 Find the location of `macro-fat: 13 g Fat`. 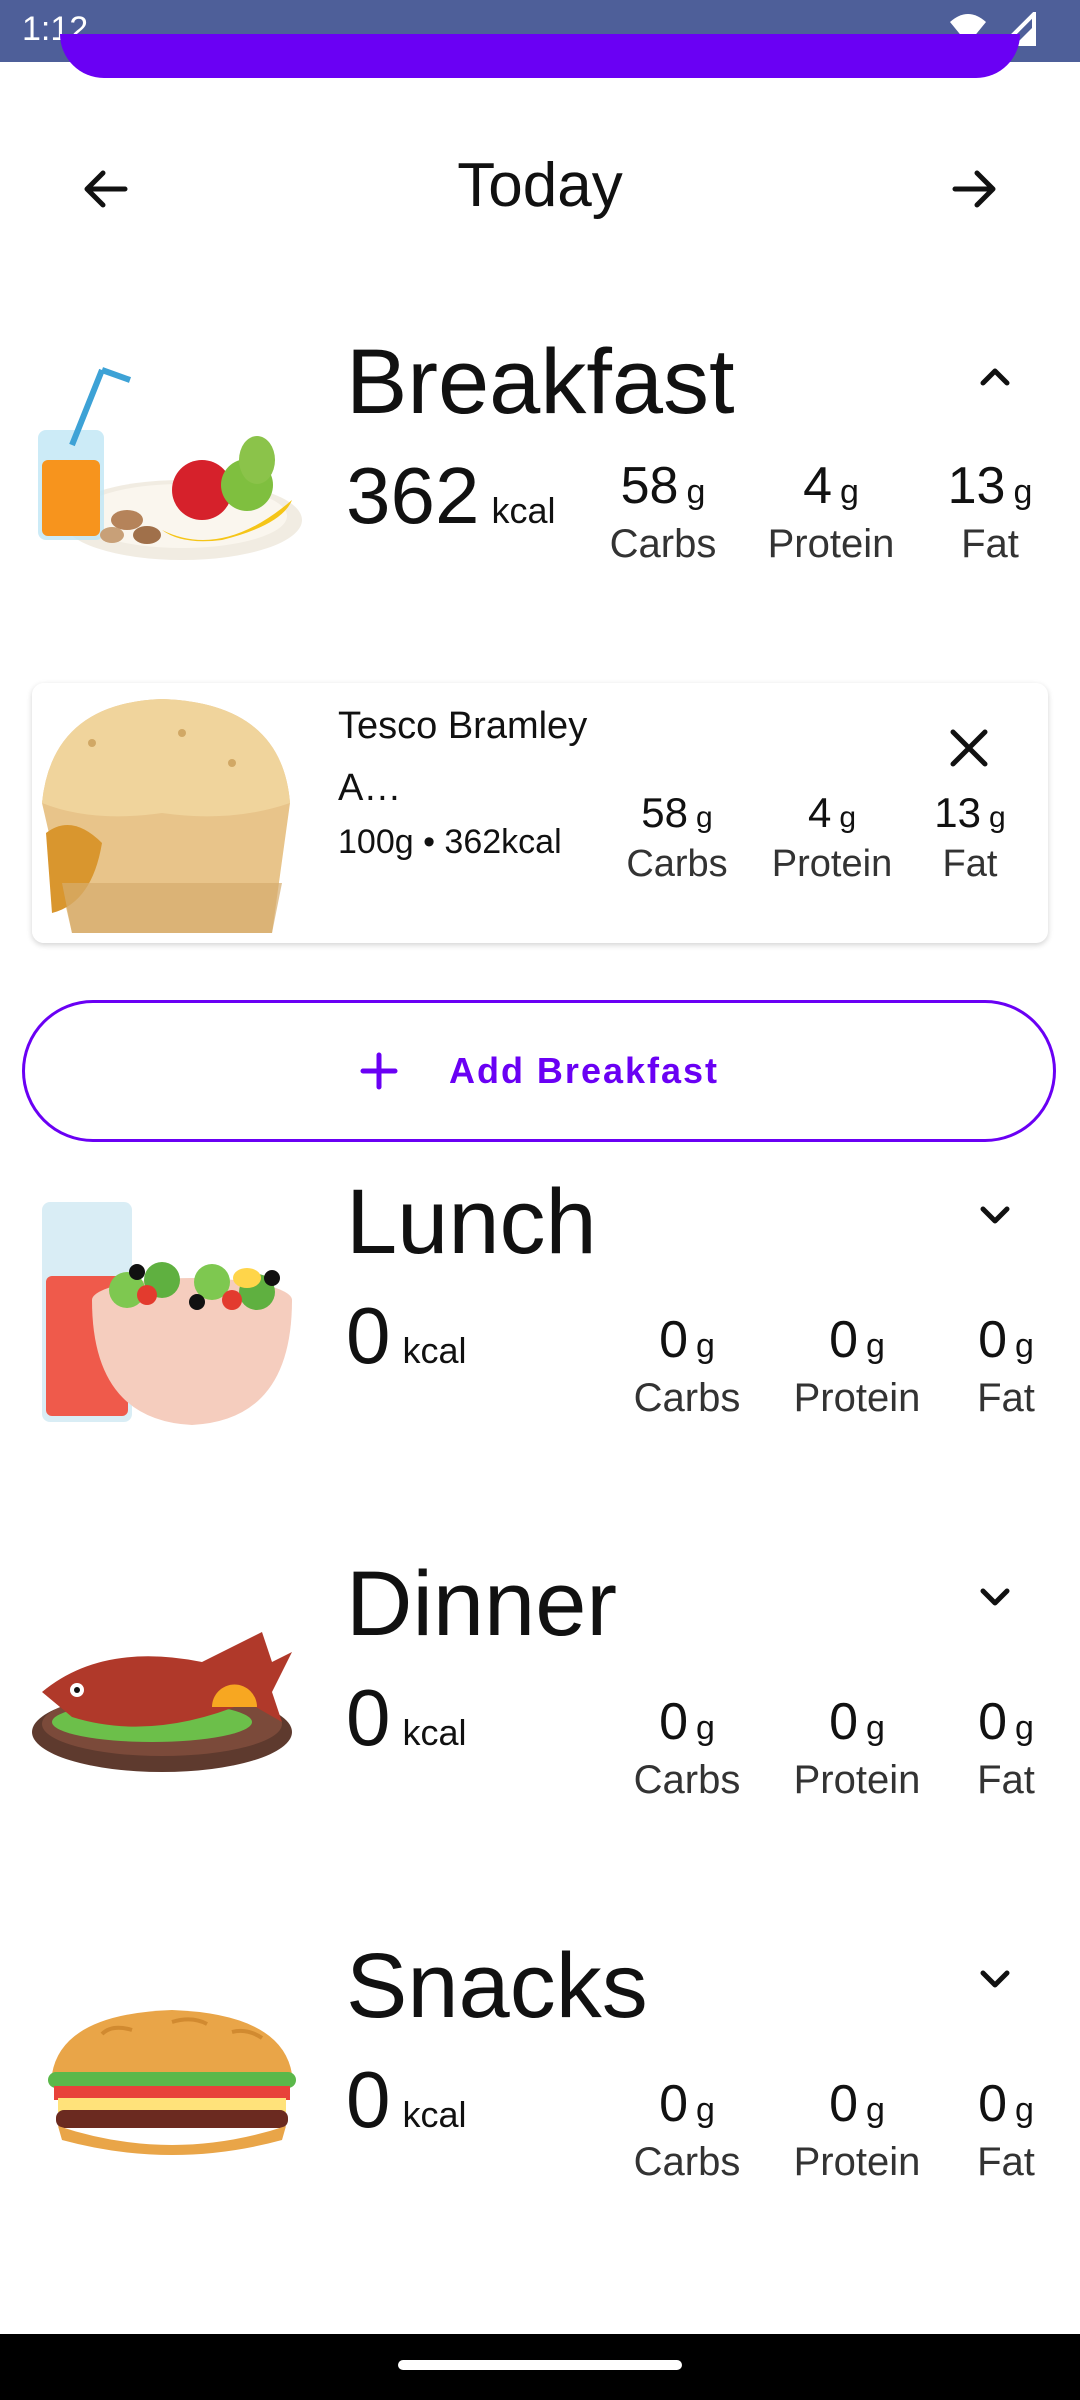

macro-fat: 13 g Fat is located at coordinates (990, 511).